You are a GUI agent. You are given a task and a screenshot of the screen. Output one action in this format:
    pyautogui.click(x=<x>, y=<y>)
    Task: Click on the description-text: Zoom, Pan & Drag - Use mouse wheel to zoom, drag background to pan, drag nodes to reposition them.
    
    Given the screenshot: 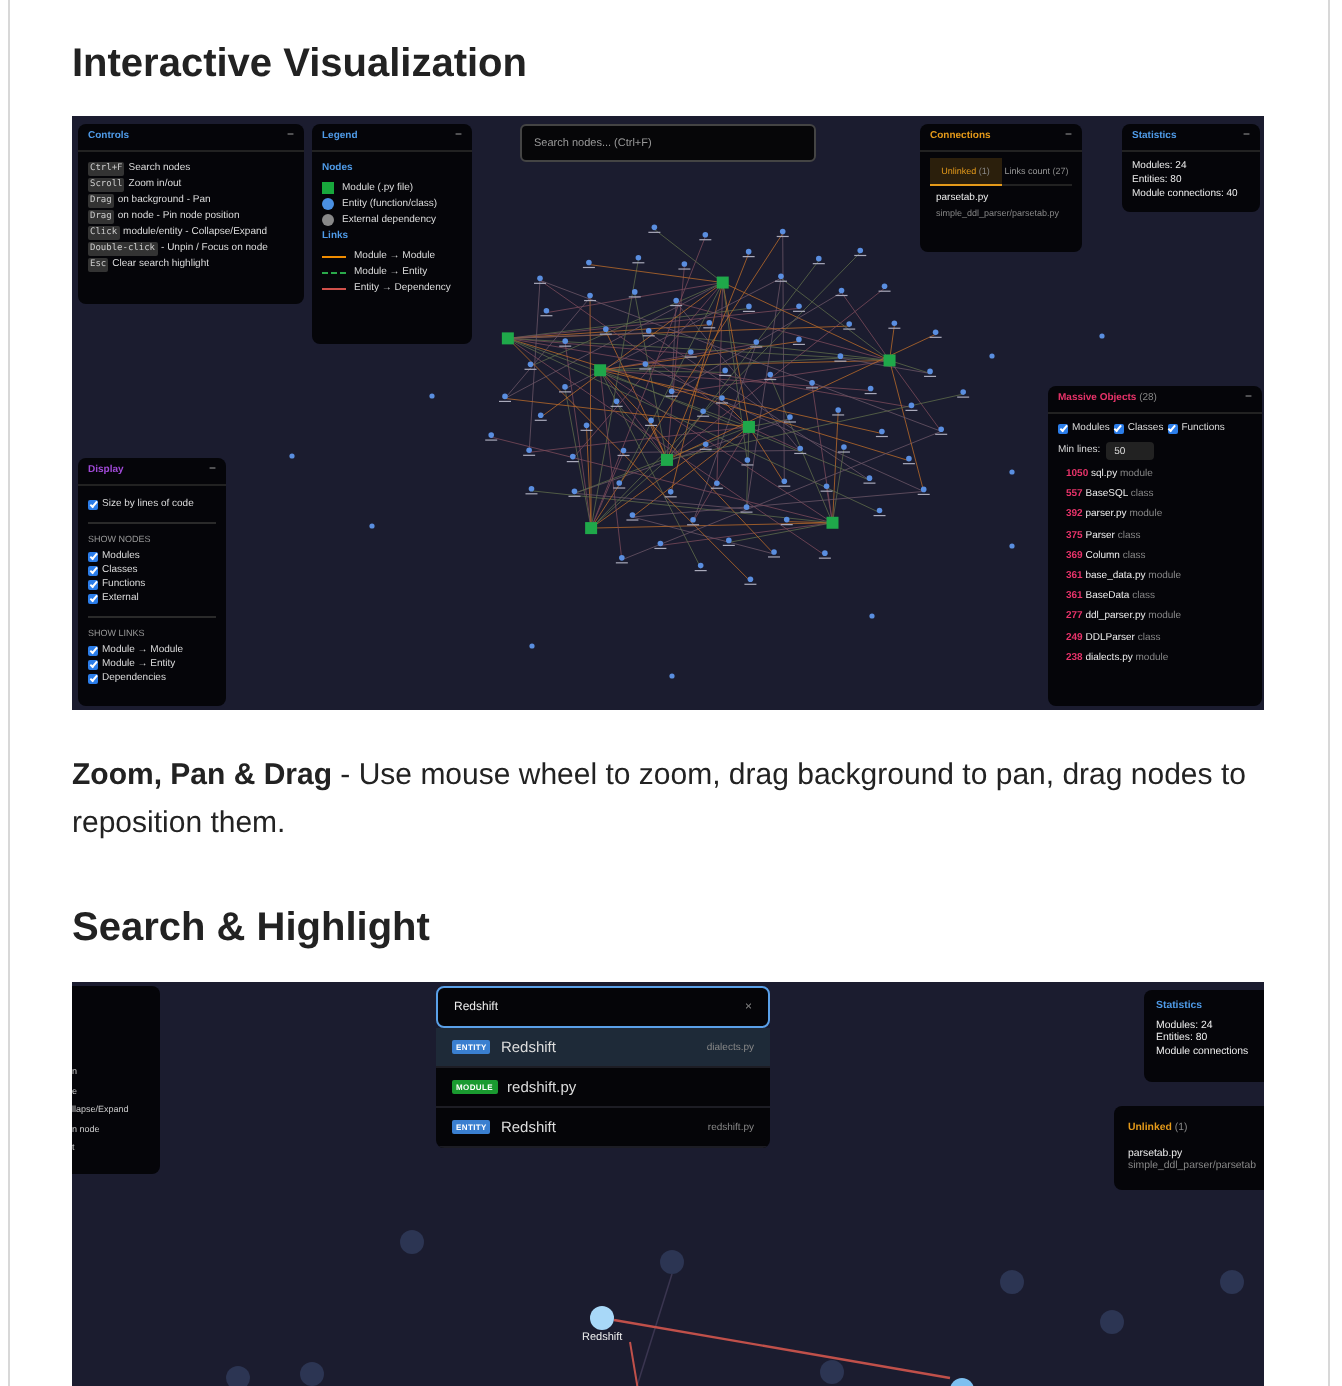 What is the action you would take?
    pyautogui.click(x=660, y=800)
    